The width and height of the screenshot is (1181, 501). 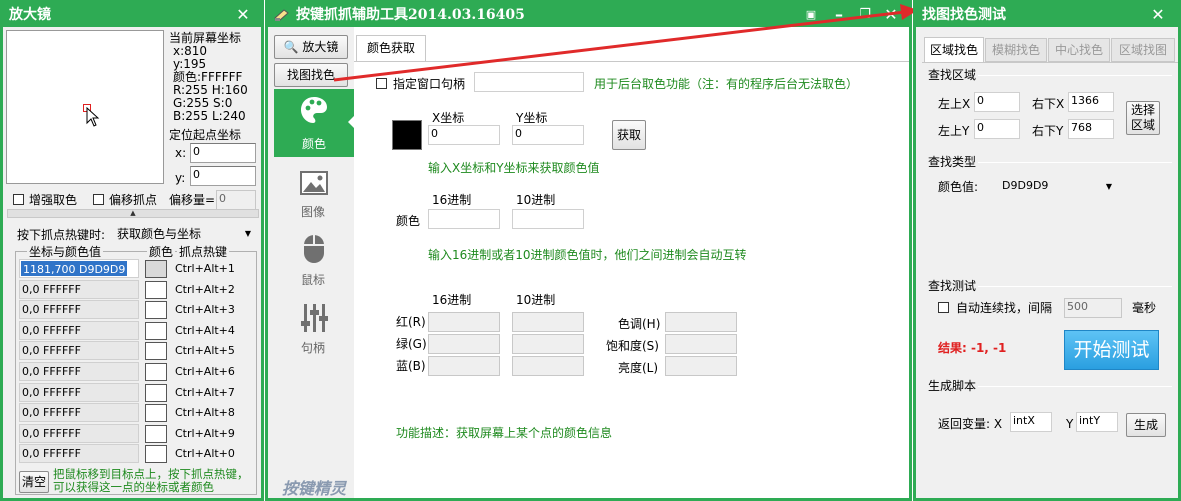 What do you see at coordinates (587, 255) in the screenshot?
I see `convert-hint: 输入16进制或者10进制颜色值时，他们之间进制会自动互转` at bounding box center [587, 255].